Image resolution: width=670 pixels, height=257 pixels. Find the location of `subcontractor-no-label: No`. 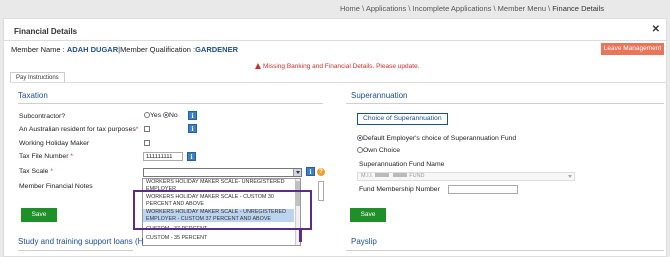

subcontractor-no-label: No is located at coordinates (173, 115).